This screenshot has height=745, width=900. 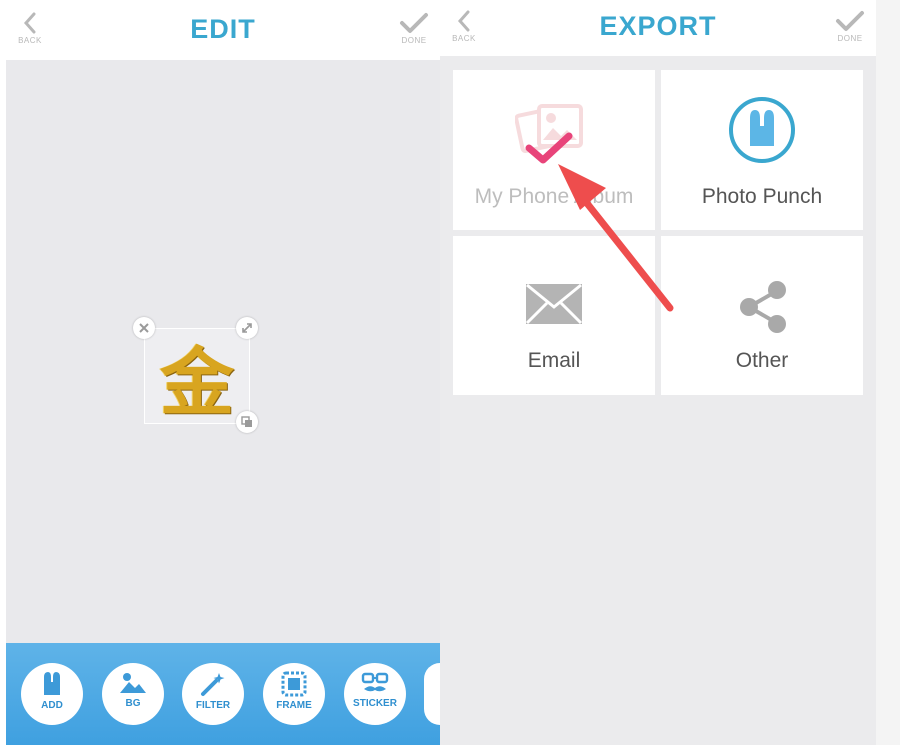 What do you see at coordinates (762, 130) in the screenshot?
I see `photo-punch-icon` at bounding box center [762, 130].